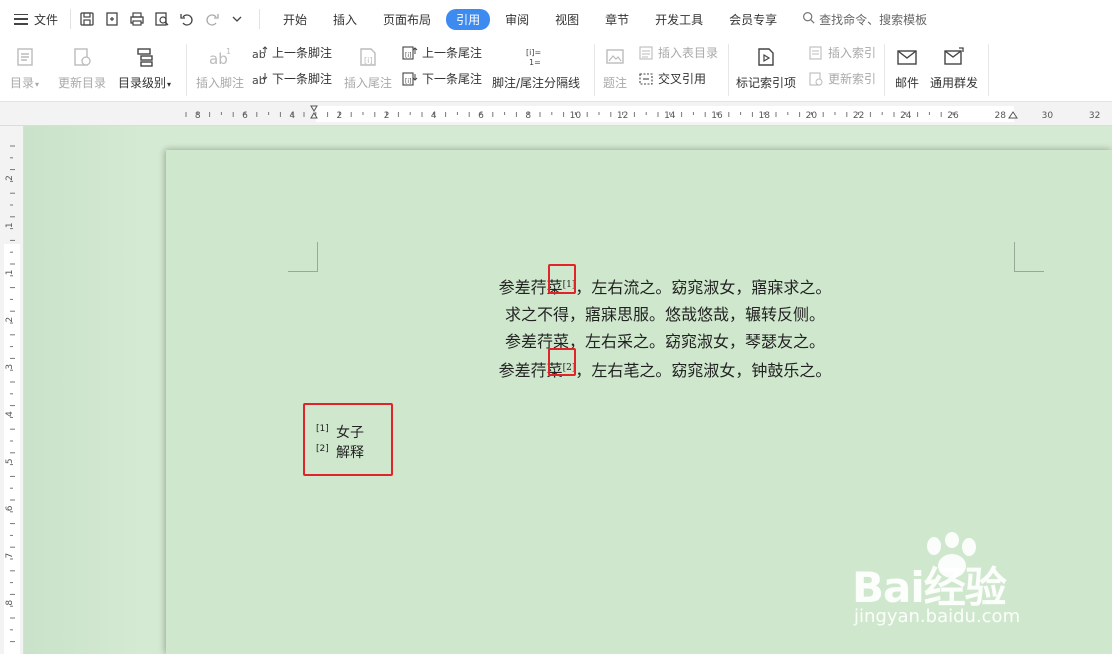  Describe the element at coordinates (664, 341) in the screenshot. I see `poem-line: 参差荇菜，左右采之。窈窕淑女，琴瑟友之。` at that location.